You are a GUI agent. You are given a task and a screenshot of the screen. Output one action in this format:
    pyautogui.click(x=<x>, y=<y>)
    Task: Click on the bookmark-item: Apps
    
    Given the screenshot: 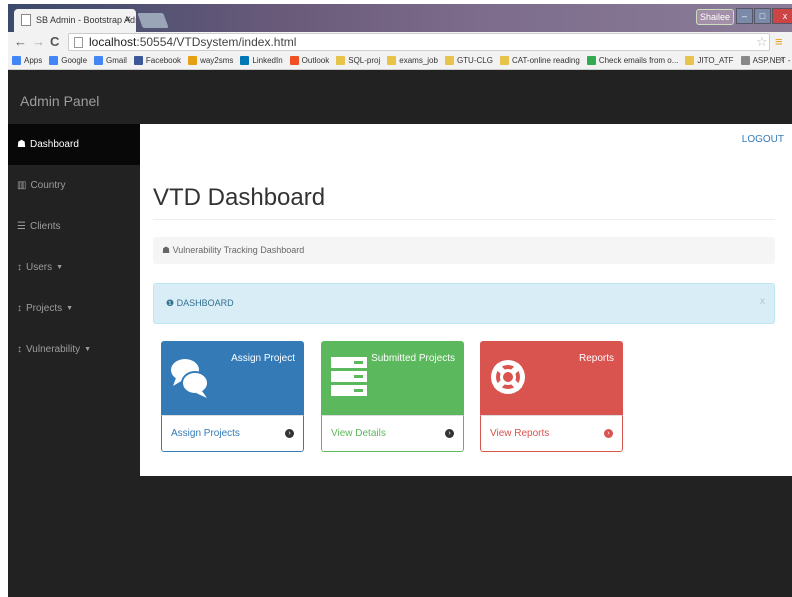 What is the action you would take?
    pyautogui.click(x=27, y=60)
    